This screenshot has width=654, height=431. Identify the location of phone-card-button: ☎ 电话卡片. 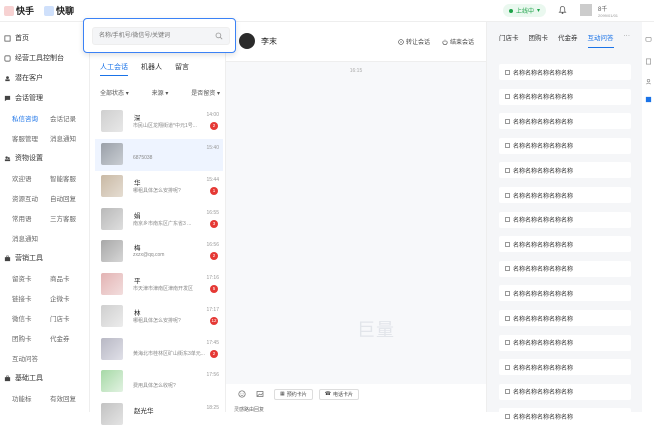
(339, 394).